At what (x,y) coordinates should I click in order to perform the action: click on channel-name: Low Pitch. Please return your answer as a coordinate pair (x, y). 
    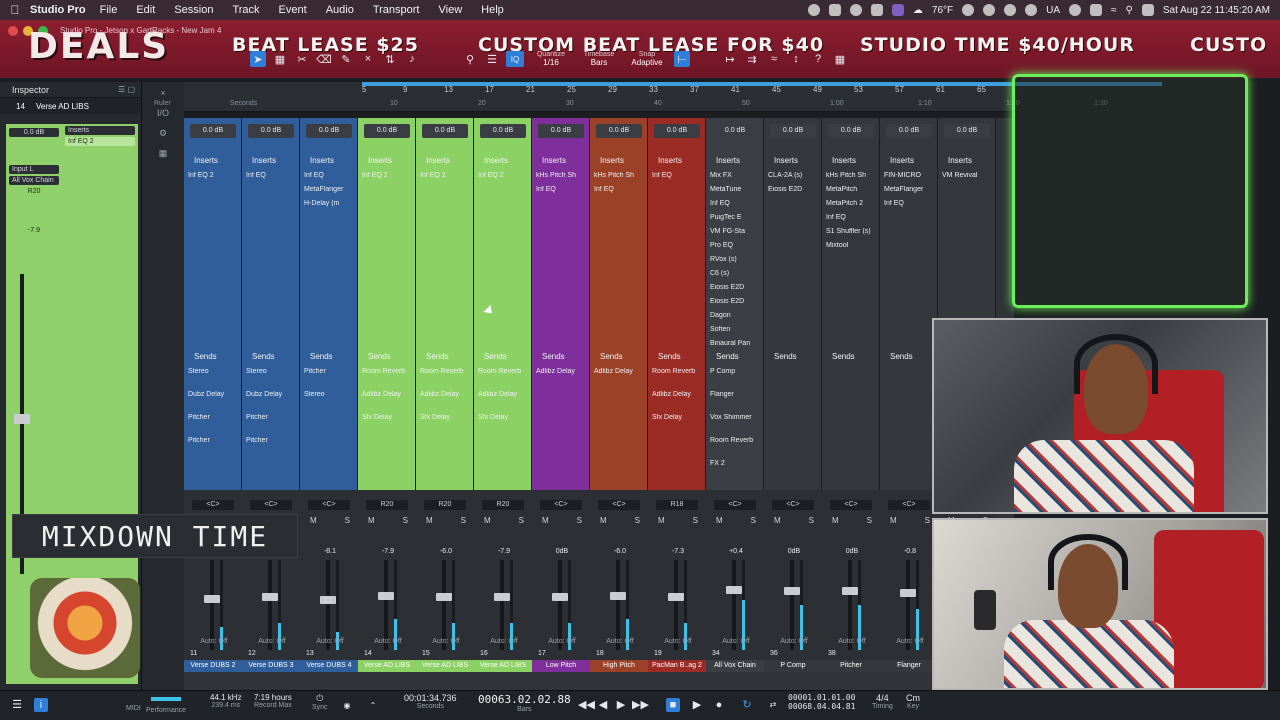
    Looking at the image, I should click on (561, 666).